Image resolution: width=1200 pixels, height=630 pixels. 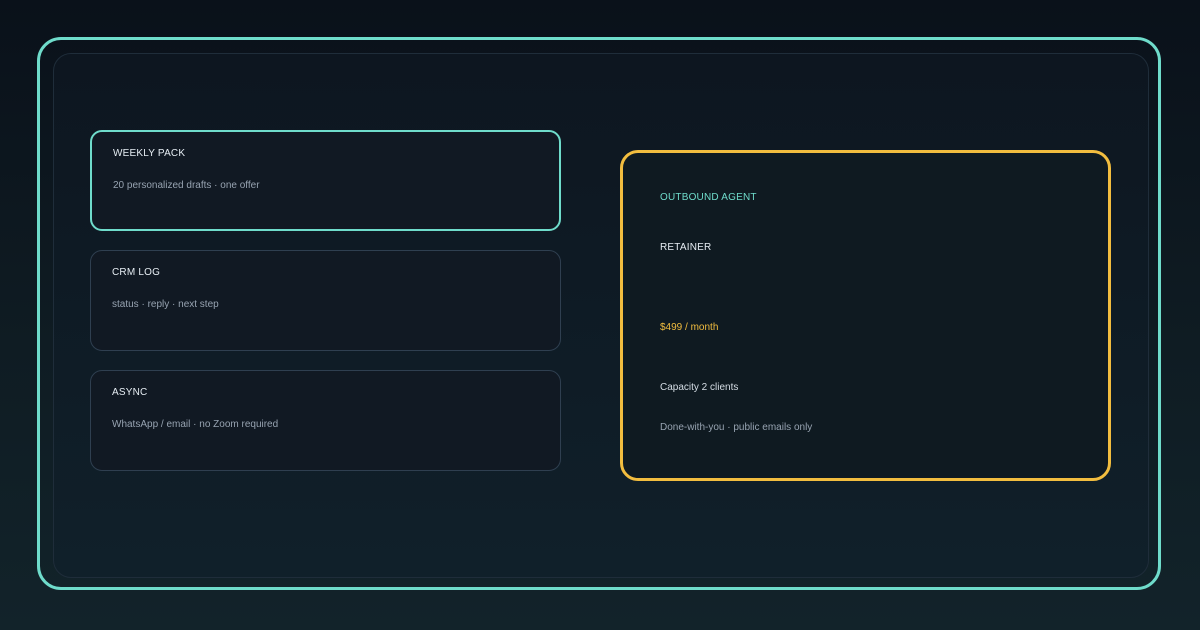 I want to click on feature-card-crm-log: CRM LOG status · reply · next step, so click(x=325, y=300).